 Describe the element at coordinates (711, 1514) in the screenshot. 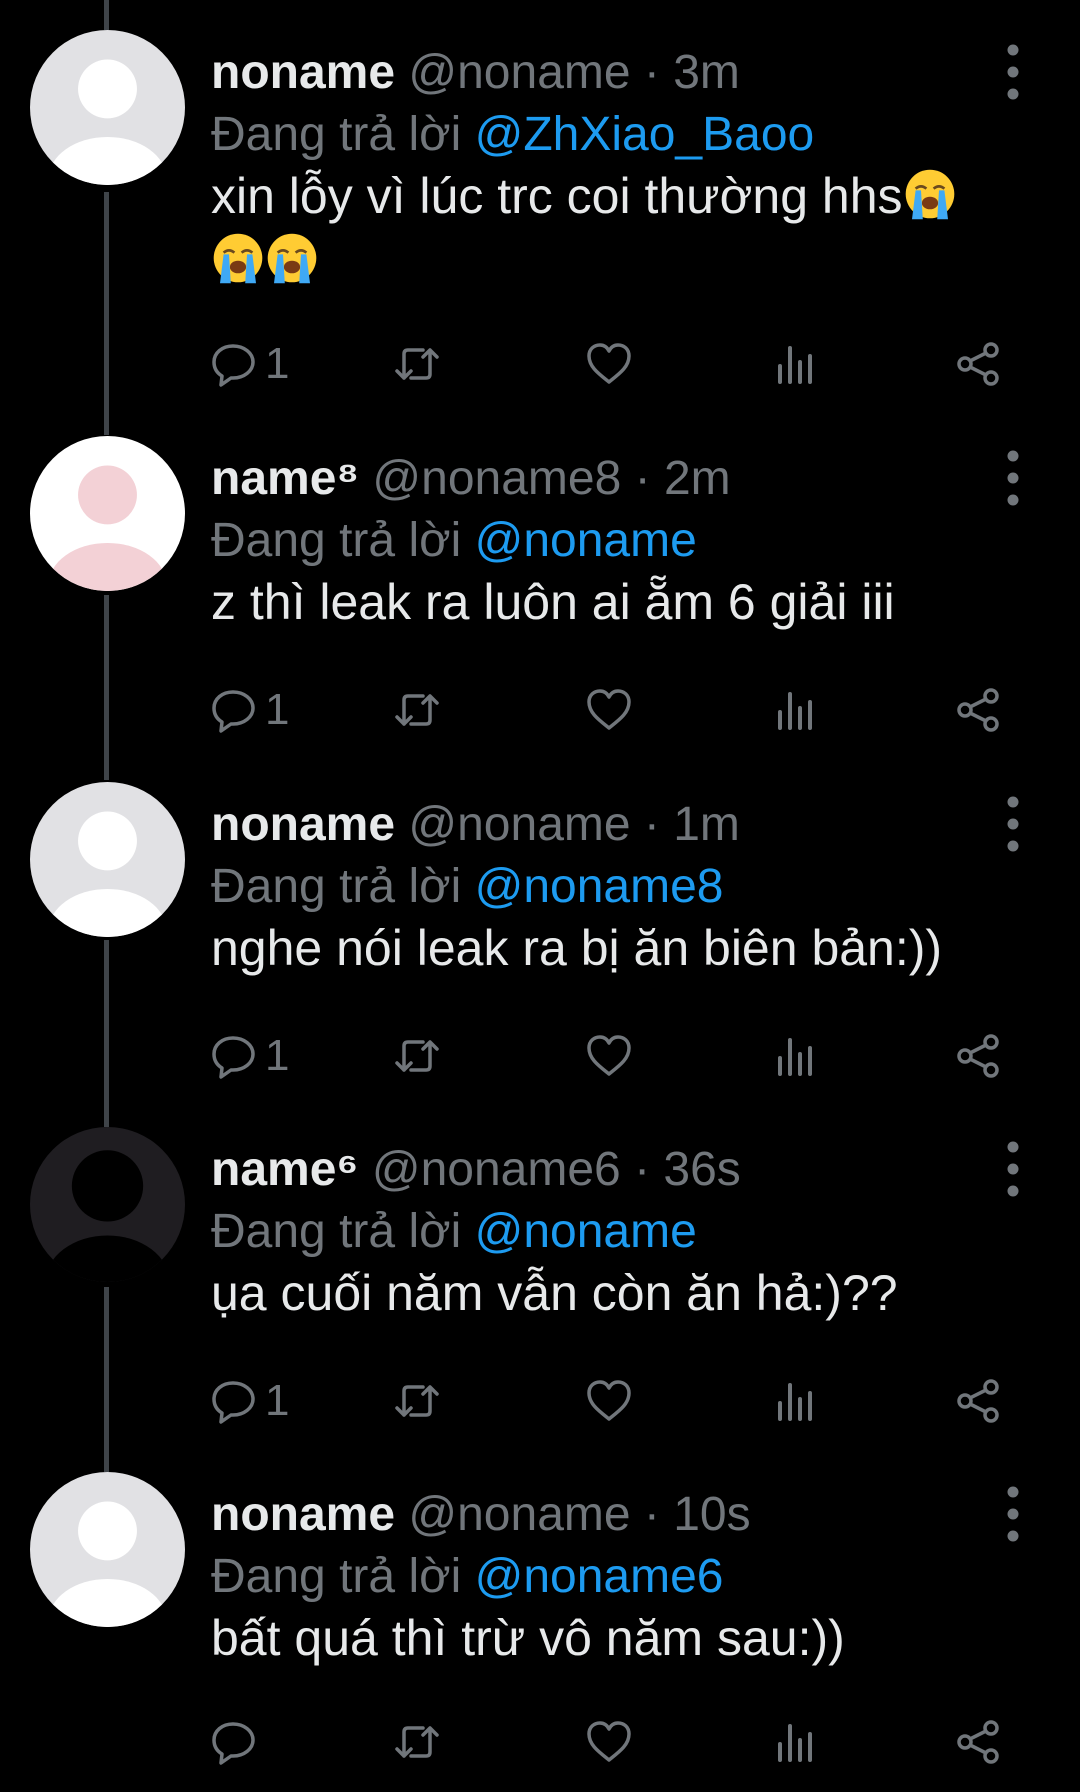

I see `timestamp: 10s` at that location.